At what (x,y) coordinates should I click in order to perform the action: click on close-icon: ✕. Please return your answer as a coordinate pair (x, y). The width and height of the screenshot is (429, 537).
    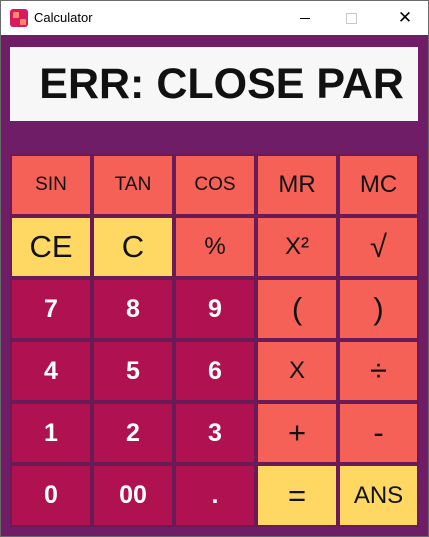
    Looking at the image, I should click on (405, 17).